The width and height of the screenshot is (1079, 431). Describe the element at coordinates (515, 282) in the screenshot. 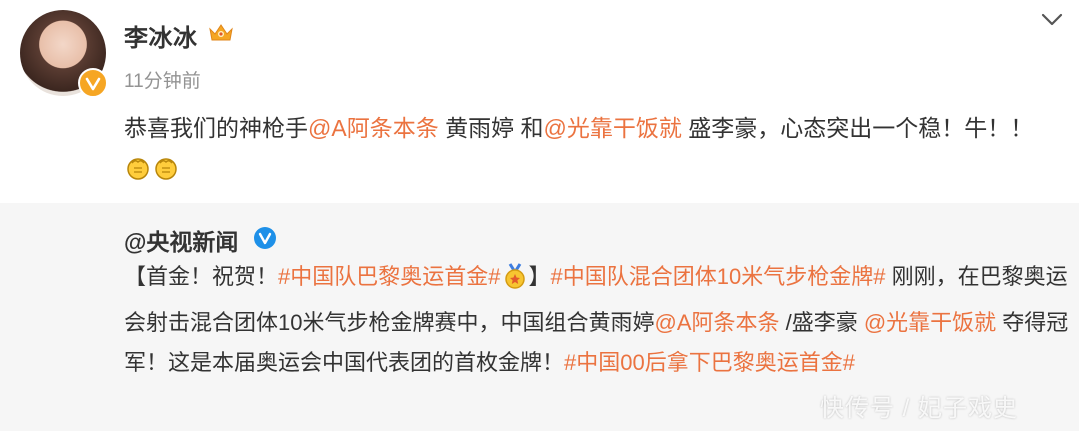

I see `gold-medal-icon` at that location.